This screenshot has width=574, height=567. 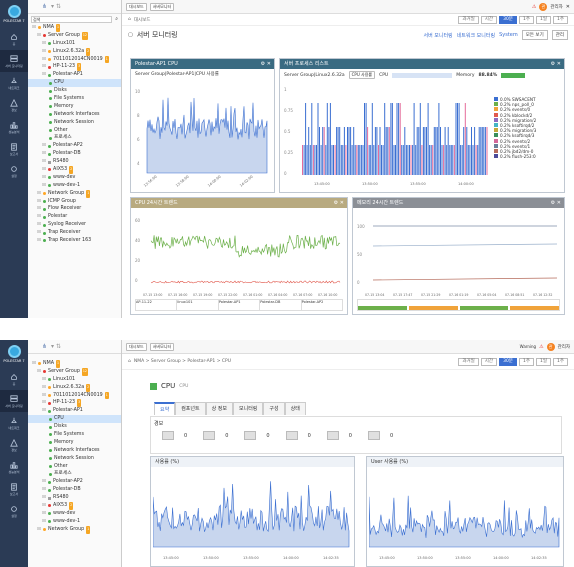 I want to click on search-icon: ⌕, so click(x=116, y=19).